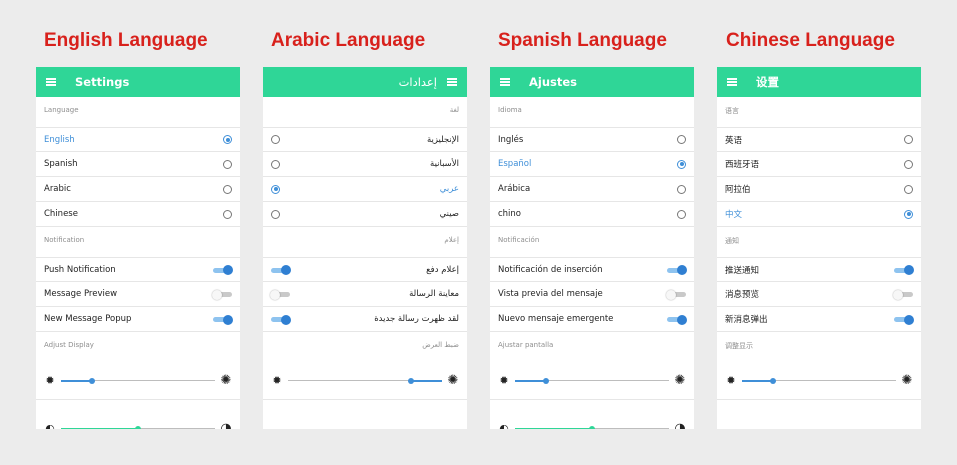 This screenshot has height=465, width=957. I want to click on language-option: 英语, so click(819, 139).